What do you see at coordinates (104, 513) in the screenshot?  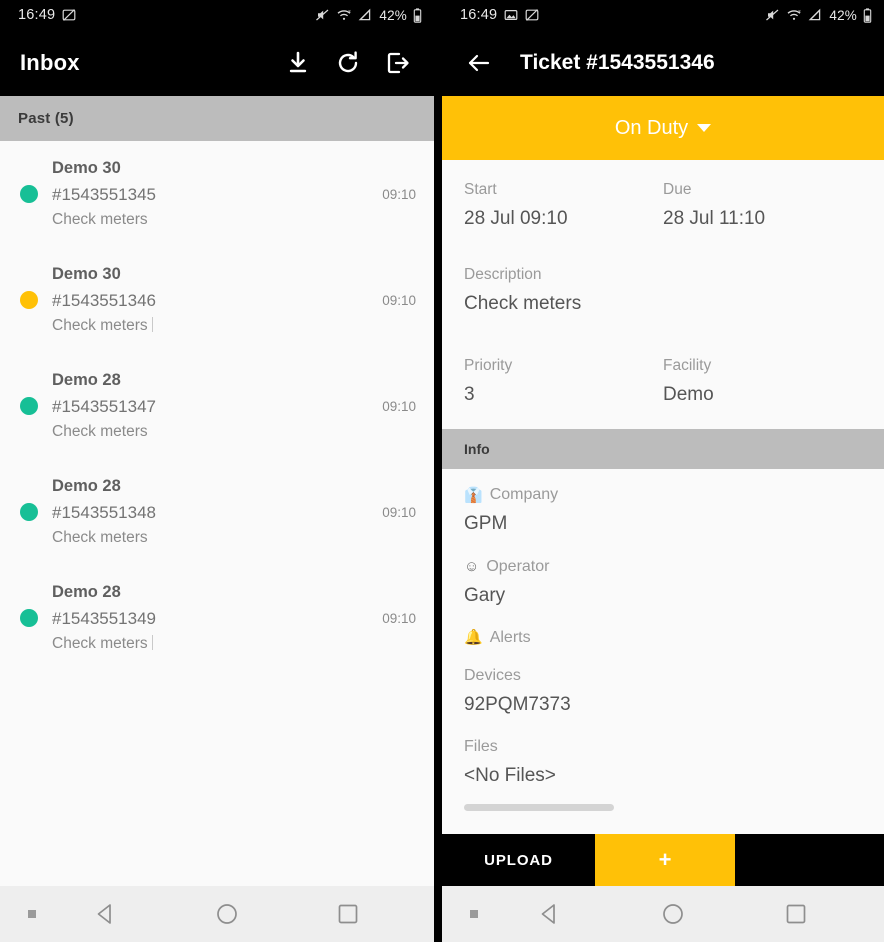 I see `list-item-ticket-number: #1543551348` at bounding box center [104, 513].